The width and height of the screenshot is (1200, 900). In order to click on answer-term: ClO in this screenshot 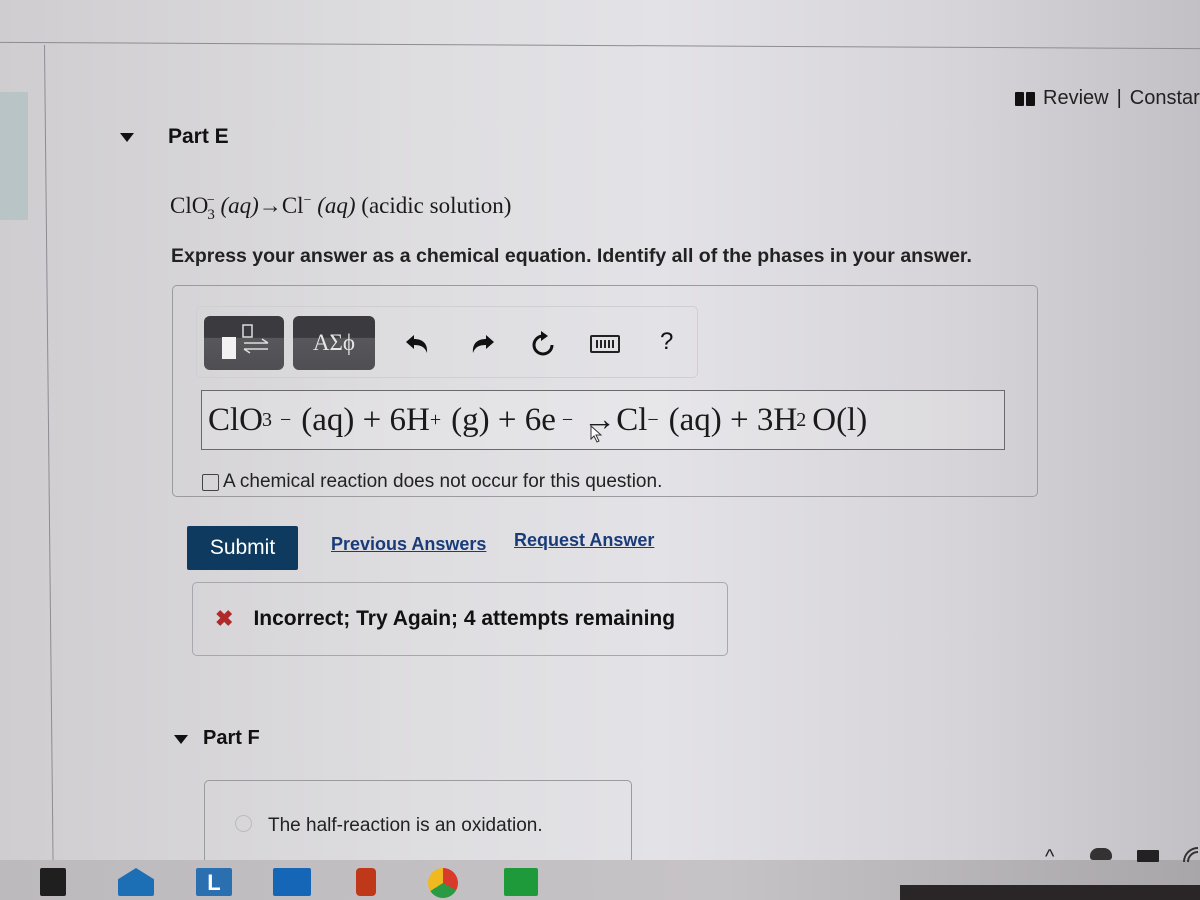, I will do `click(236, 419)`.